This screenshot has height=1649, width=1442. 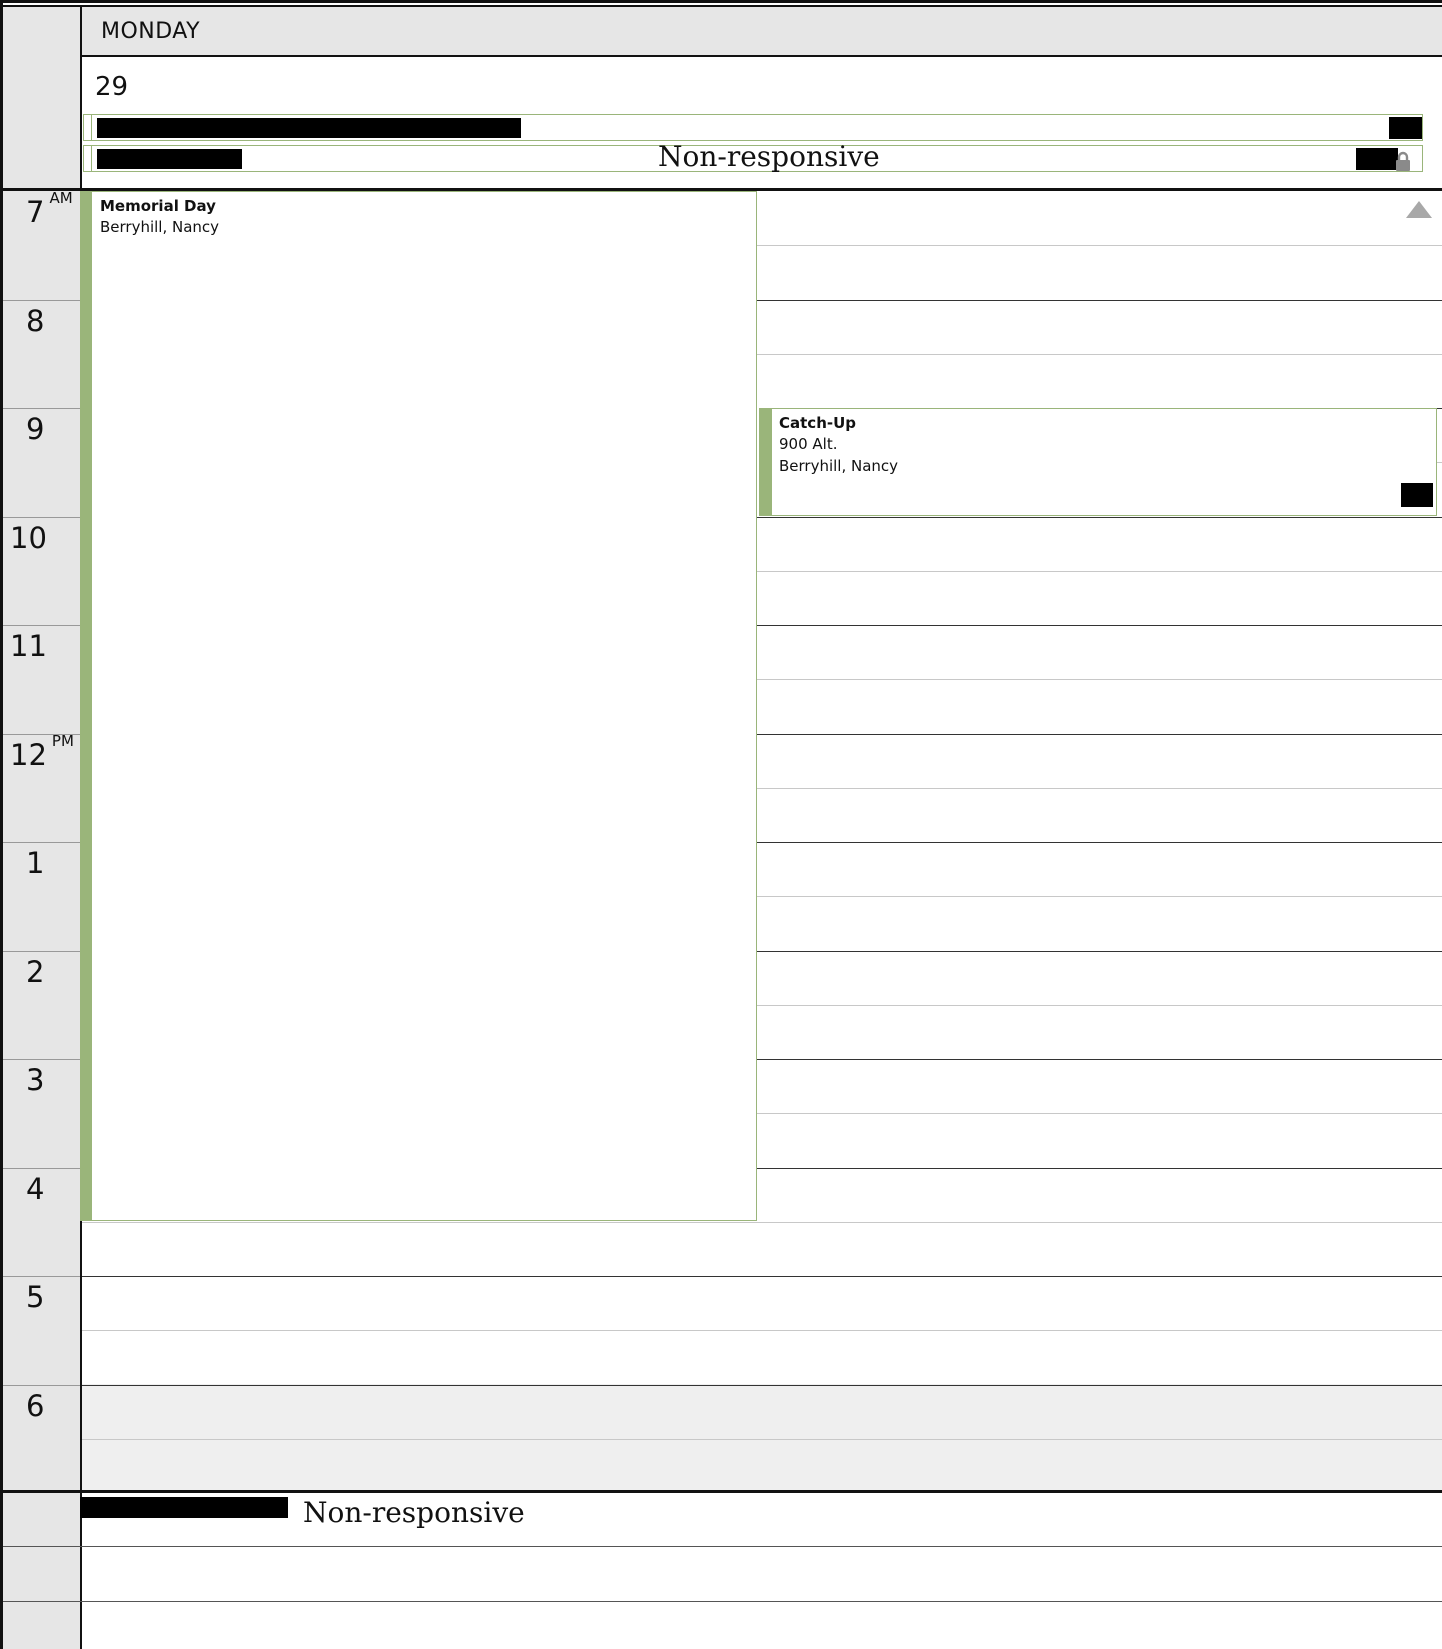 I want to click on hour-number: 11, so click(x=28, y=646).